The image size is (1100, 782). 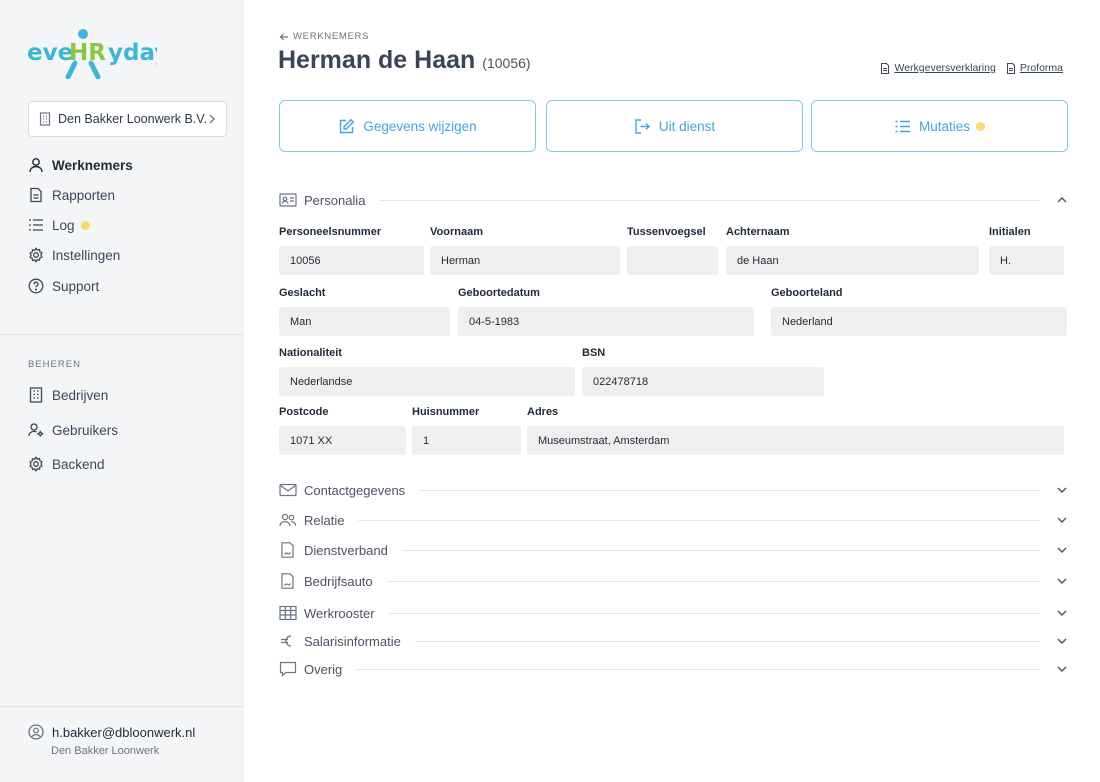 I want to click on nav-item-support: Support, so click(x=63, y=286).